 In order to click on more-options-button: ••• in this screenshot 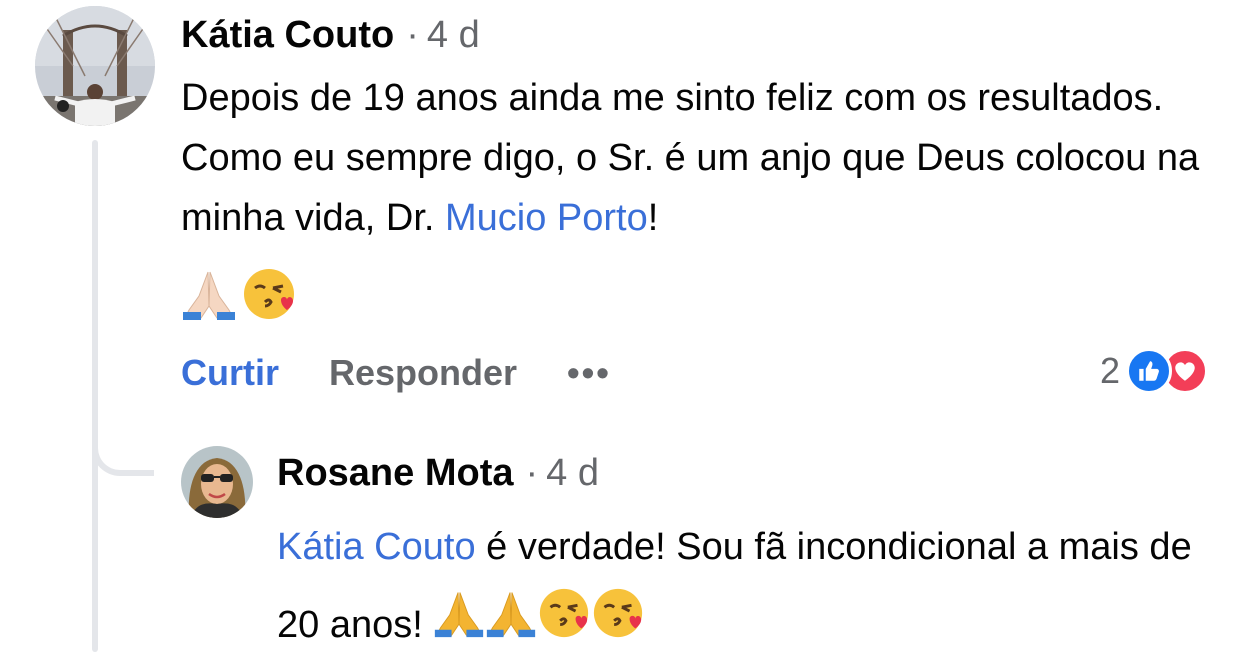, I will do `click(589, 373)`.